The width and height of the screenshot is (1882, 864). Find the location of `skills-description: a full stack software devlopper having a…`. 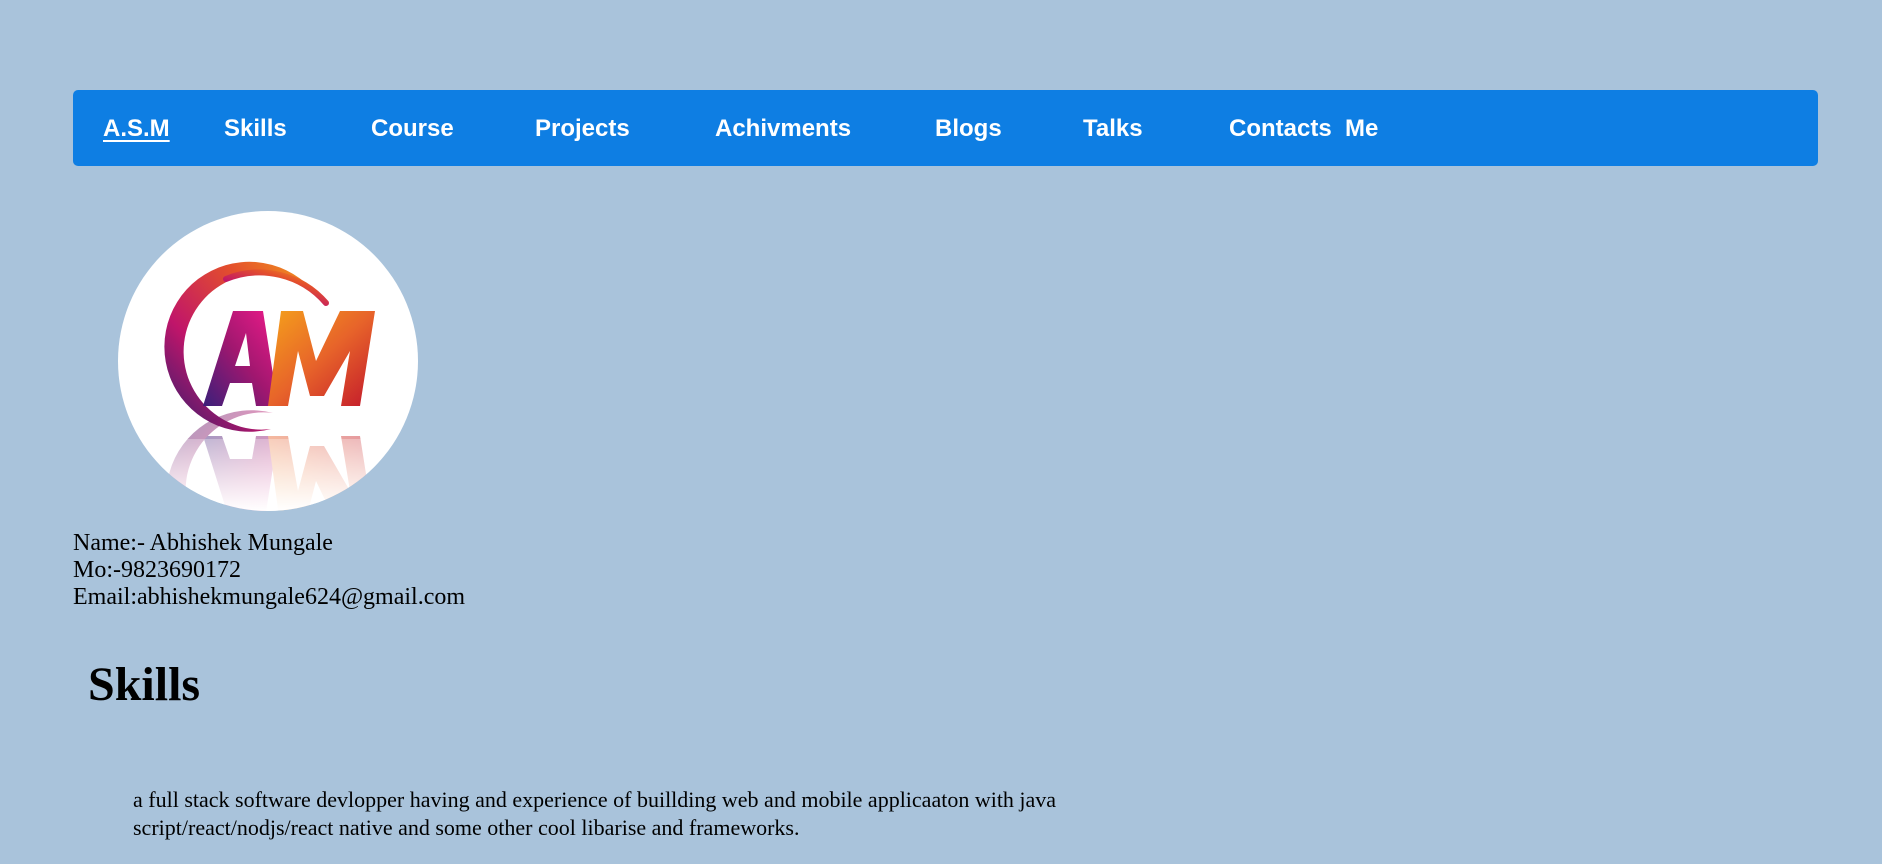

skills-description: a full stack software devlopper having a… is located at coordinates (595, 813).